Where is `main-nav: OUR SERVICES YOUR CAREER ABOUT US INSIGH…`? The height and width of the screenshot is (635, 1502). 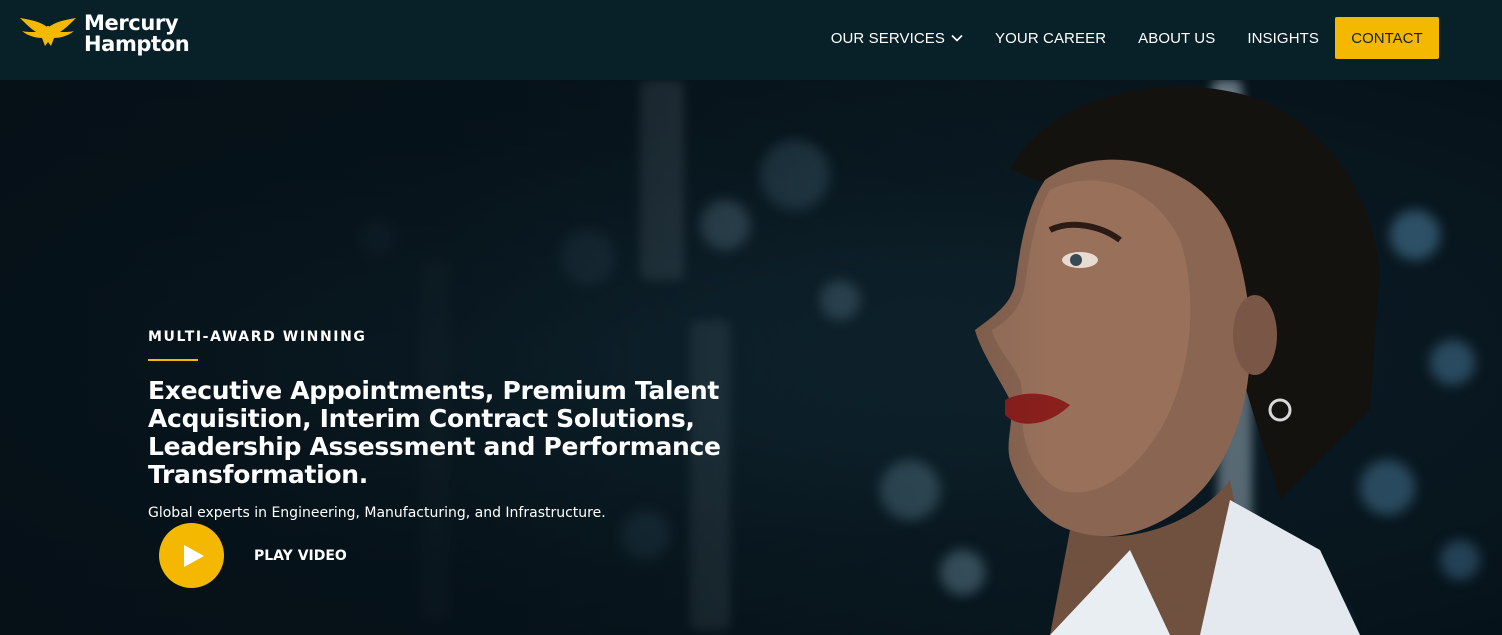
main-nav: OUR SERVICES YOUR CAREER ABOUT US INSIGH… is located at coordinates (1135, 38).